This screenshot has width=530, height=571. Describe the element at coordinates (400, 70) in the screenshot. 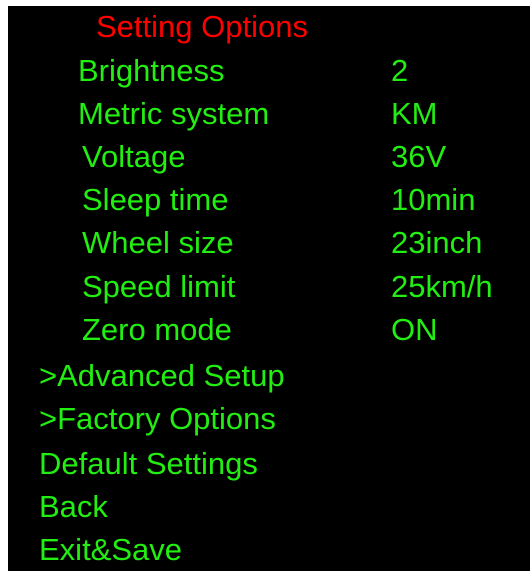

I see `brightness-value: 2` at that location.